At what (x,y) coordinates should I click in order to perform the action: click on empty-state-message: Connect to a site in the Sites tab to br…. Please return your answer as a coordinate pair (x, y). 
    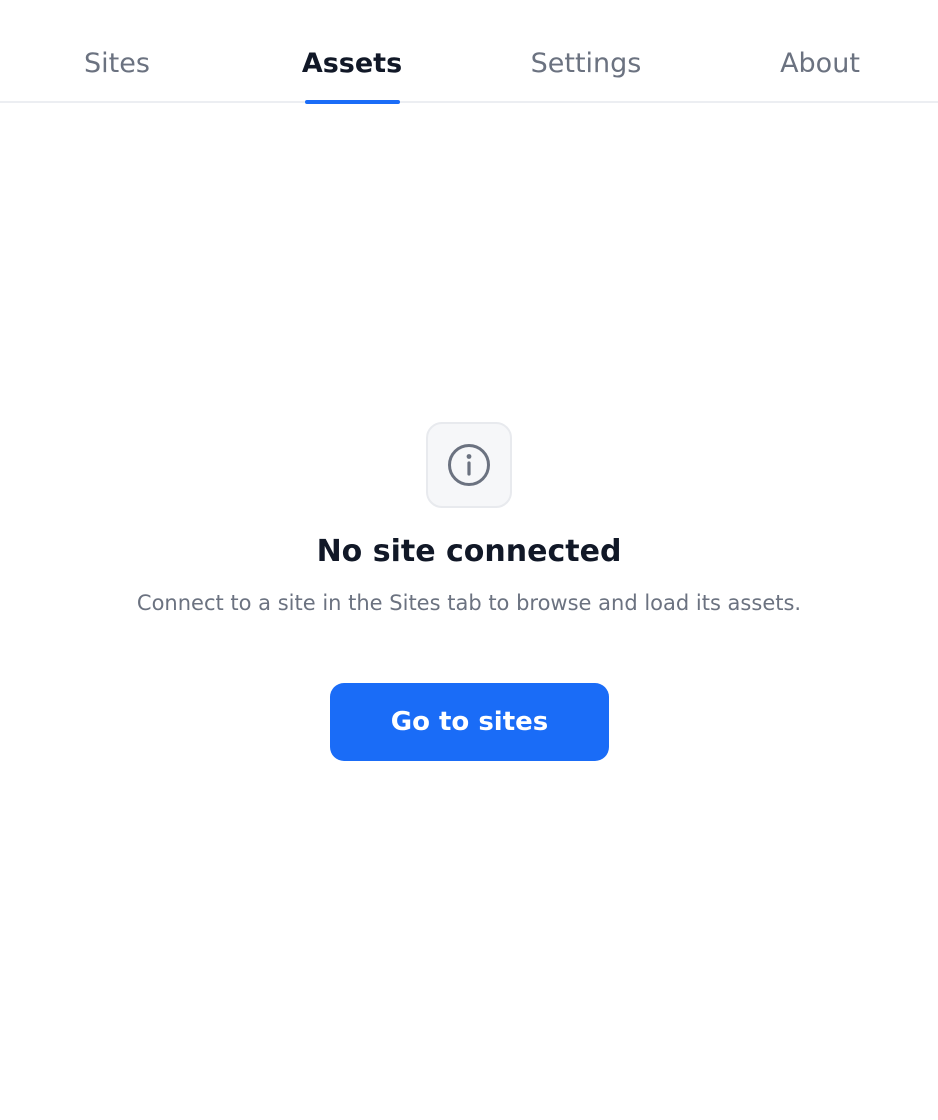
    Looking at the image, I should click on (469, 603).